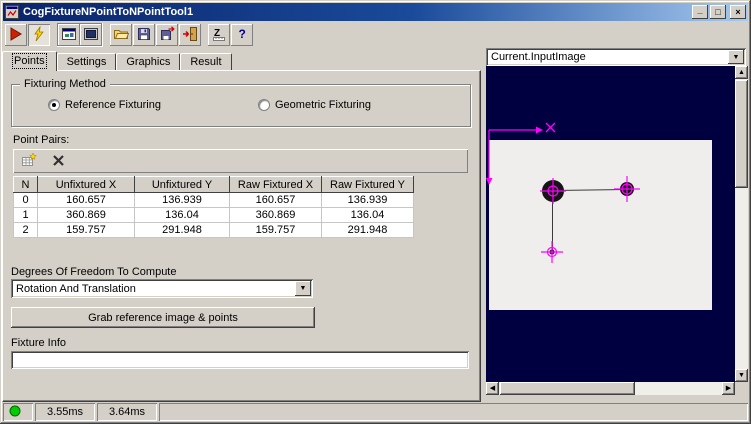 This screenshot has width=751, height=424. I want to click on scroll-up-icon: ▲, so click(741, 72).